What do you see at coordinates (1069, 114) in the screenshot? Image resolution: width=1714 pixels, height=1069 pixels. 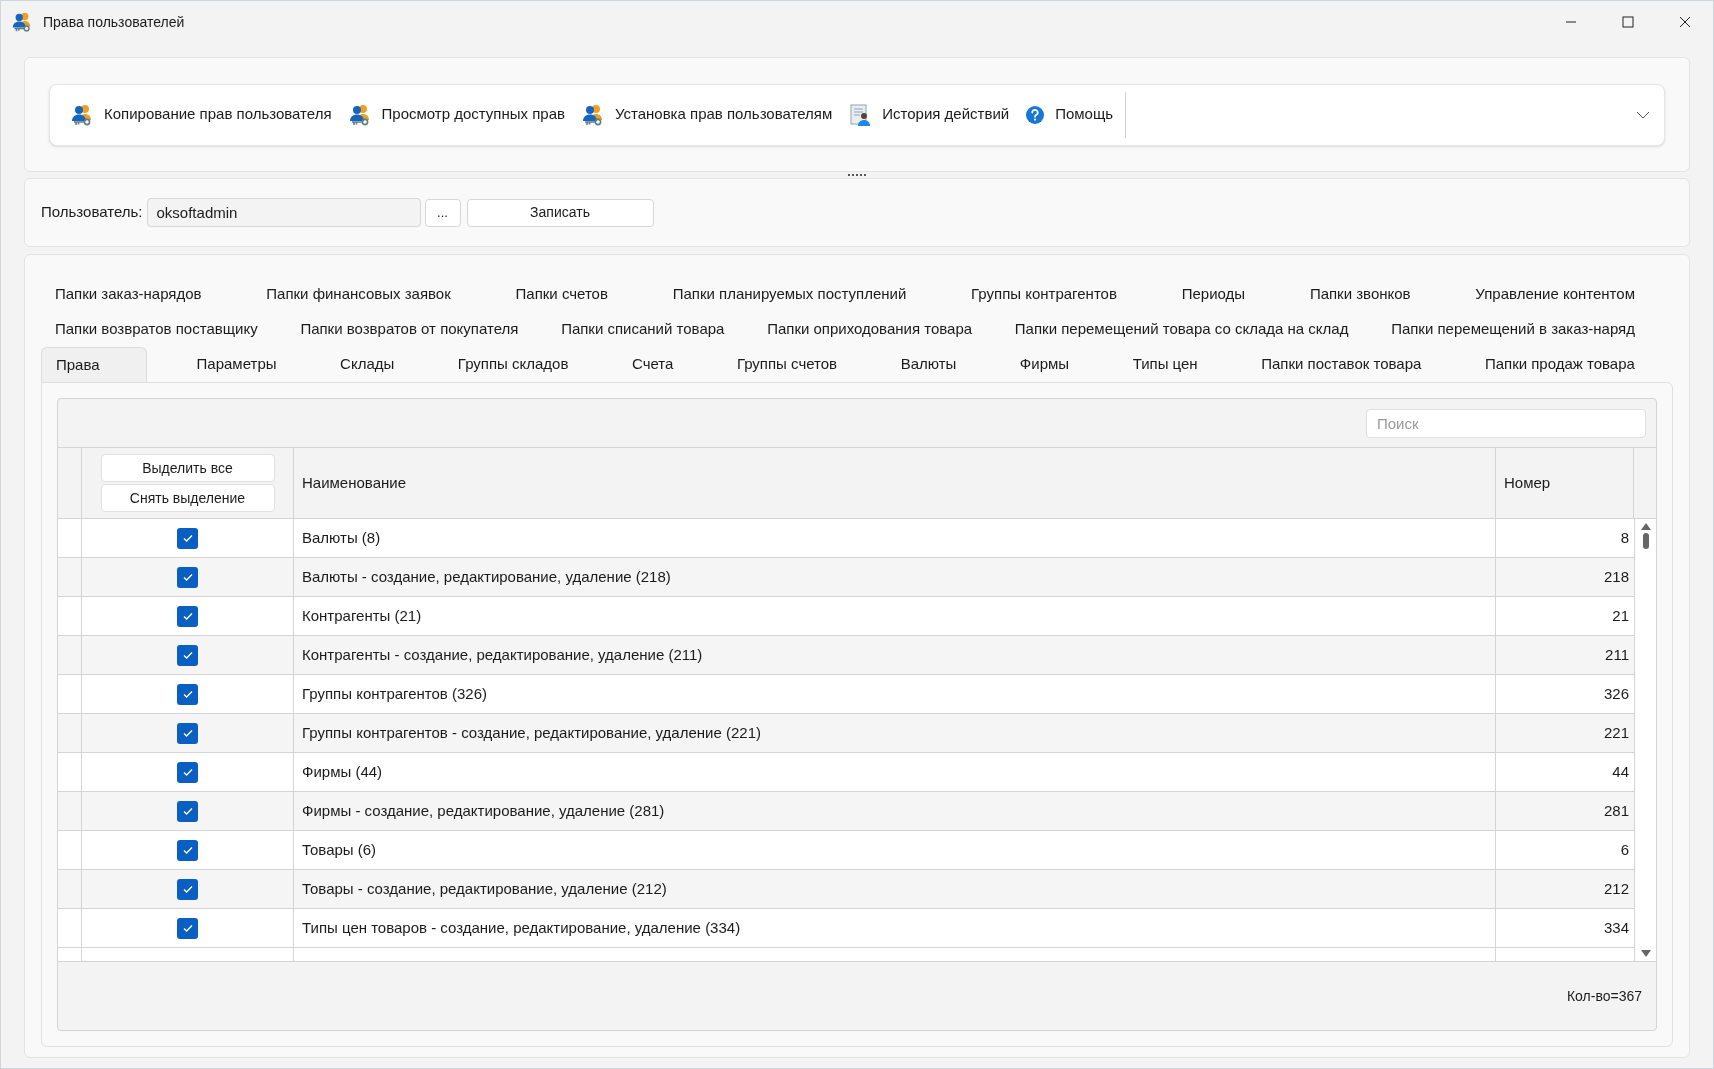 I see `toolbar-button: Помощь` at bounding box center [1069, 114].